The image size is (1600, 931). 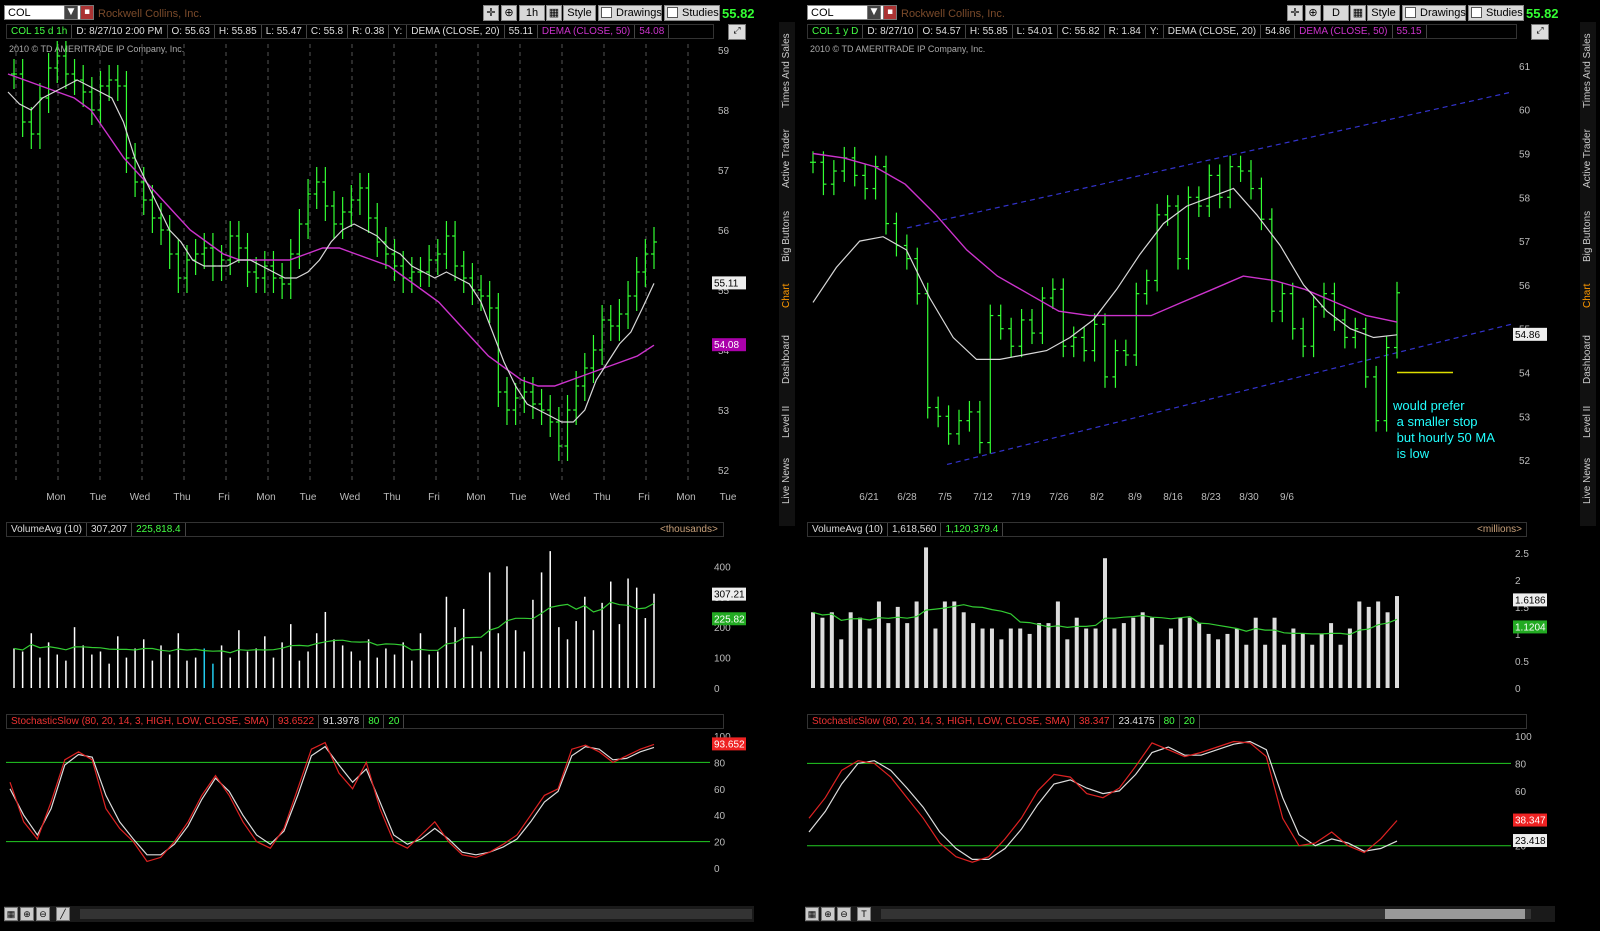 I want to click on left-zoom-out-button: ⊖, so click(x=43, y=914).